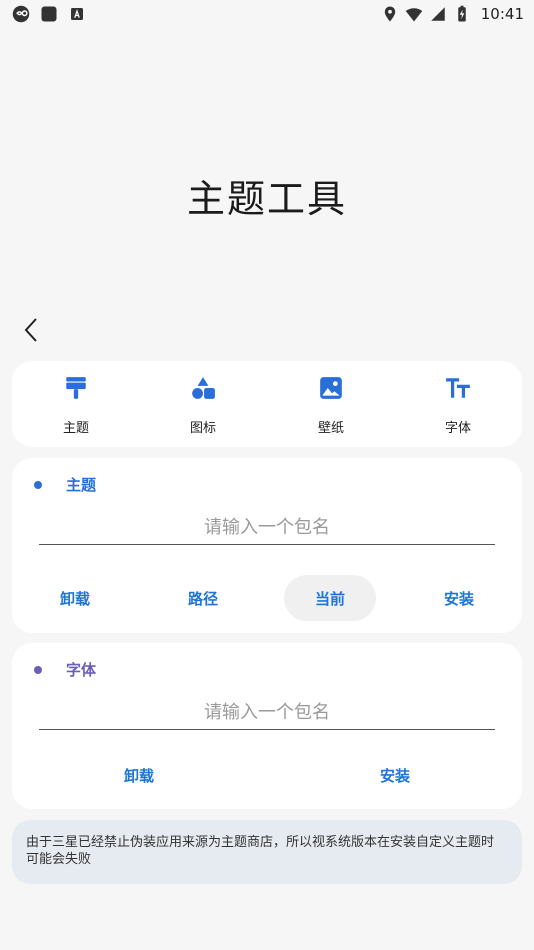  Describe the element at coordinates (81, 670) in the screenshot. I see `font-section-title: 字体` at that location.